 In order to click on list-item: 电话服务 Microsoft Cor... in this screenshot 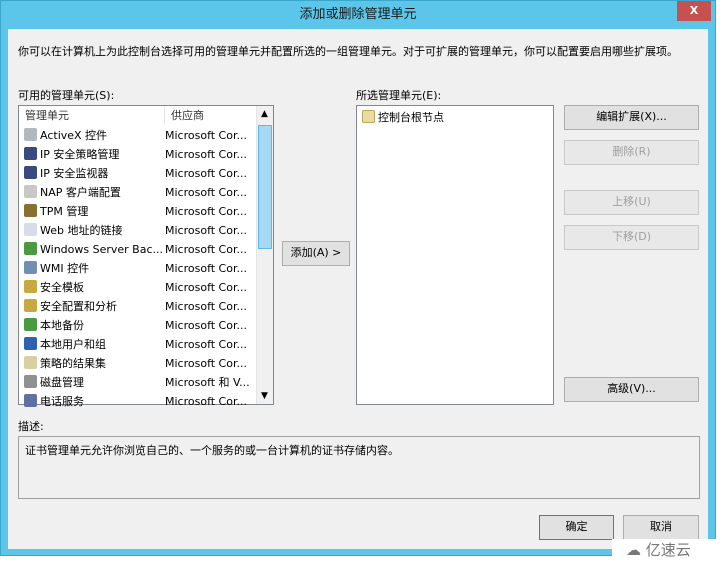, I will do `click(138, 401)`.